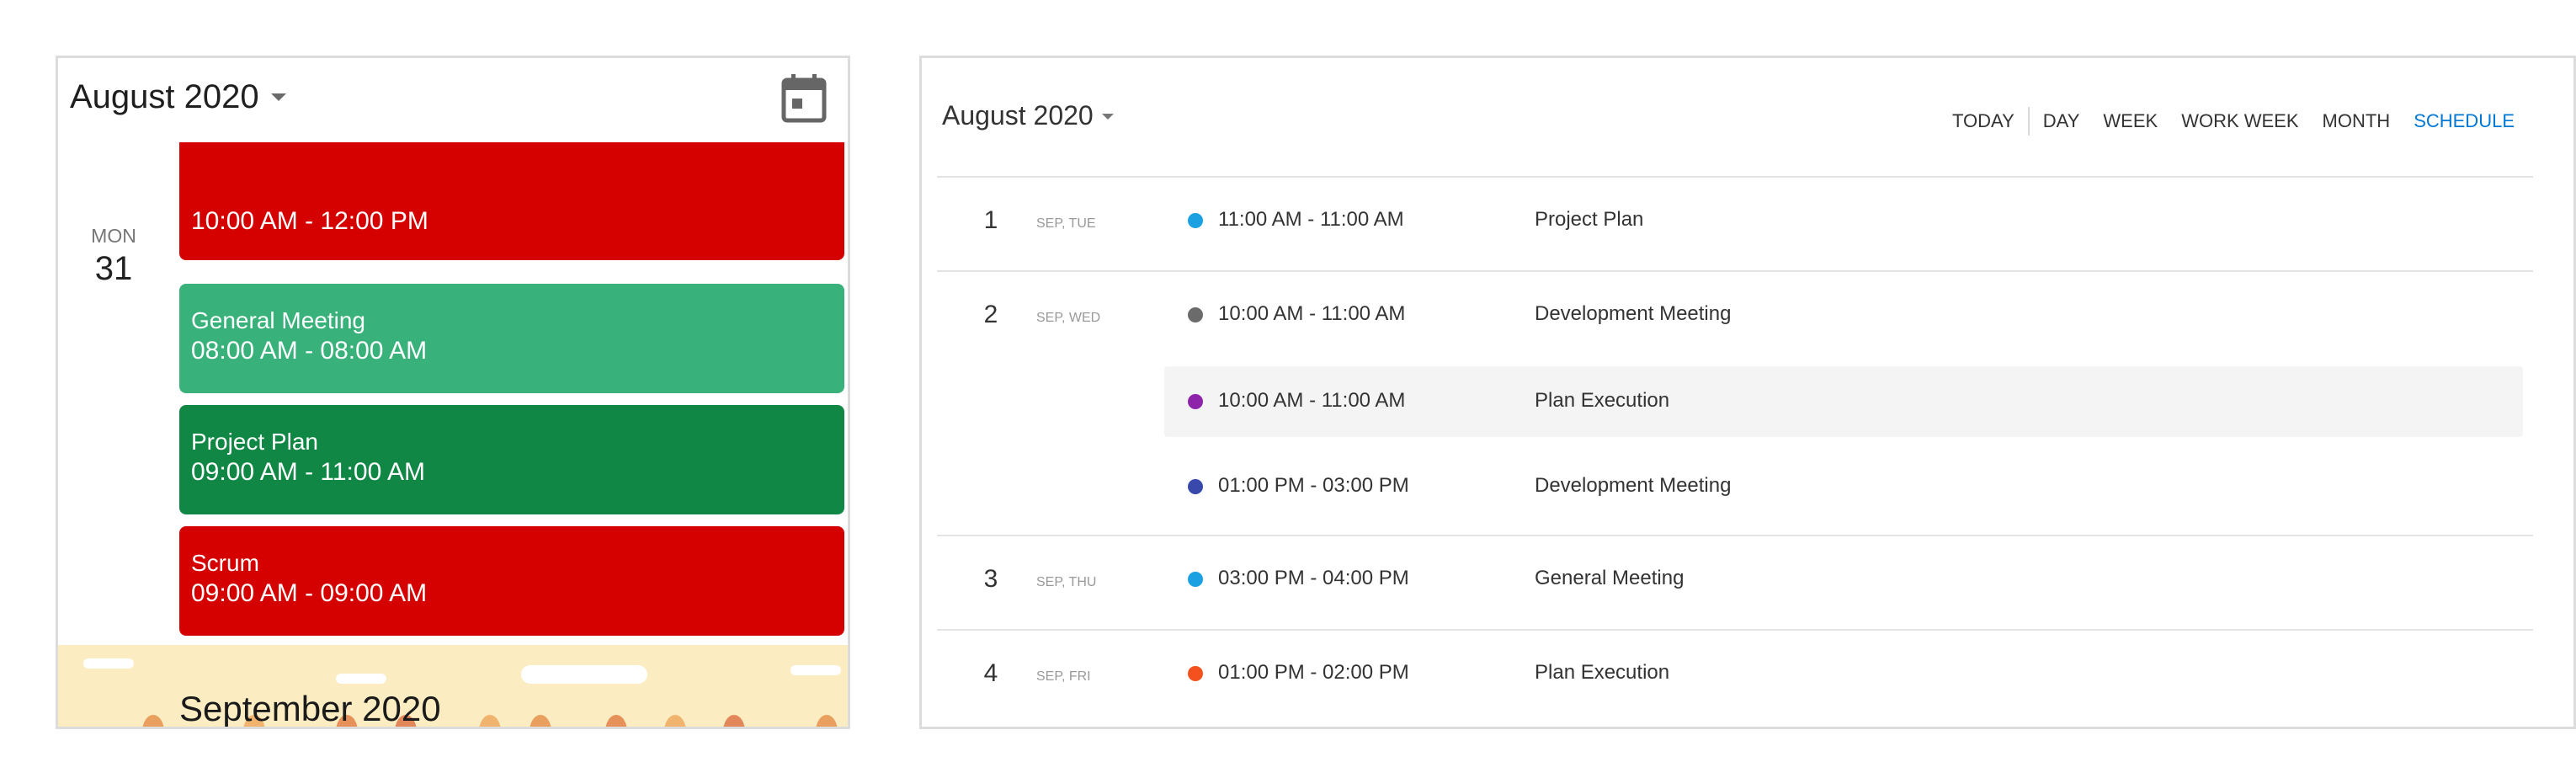 The width and height of the screenshot is (2576, 778). I want to click on prev-day-number: 30, so click(114, 144).